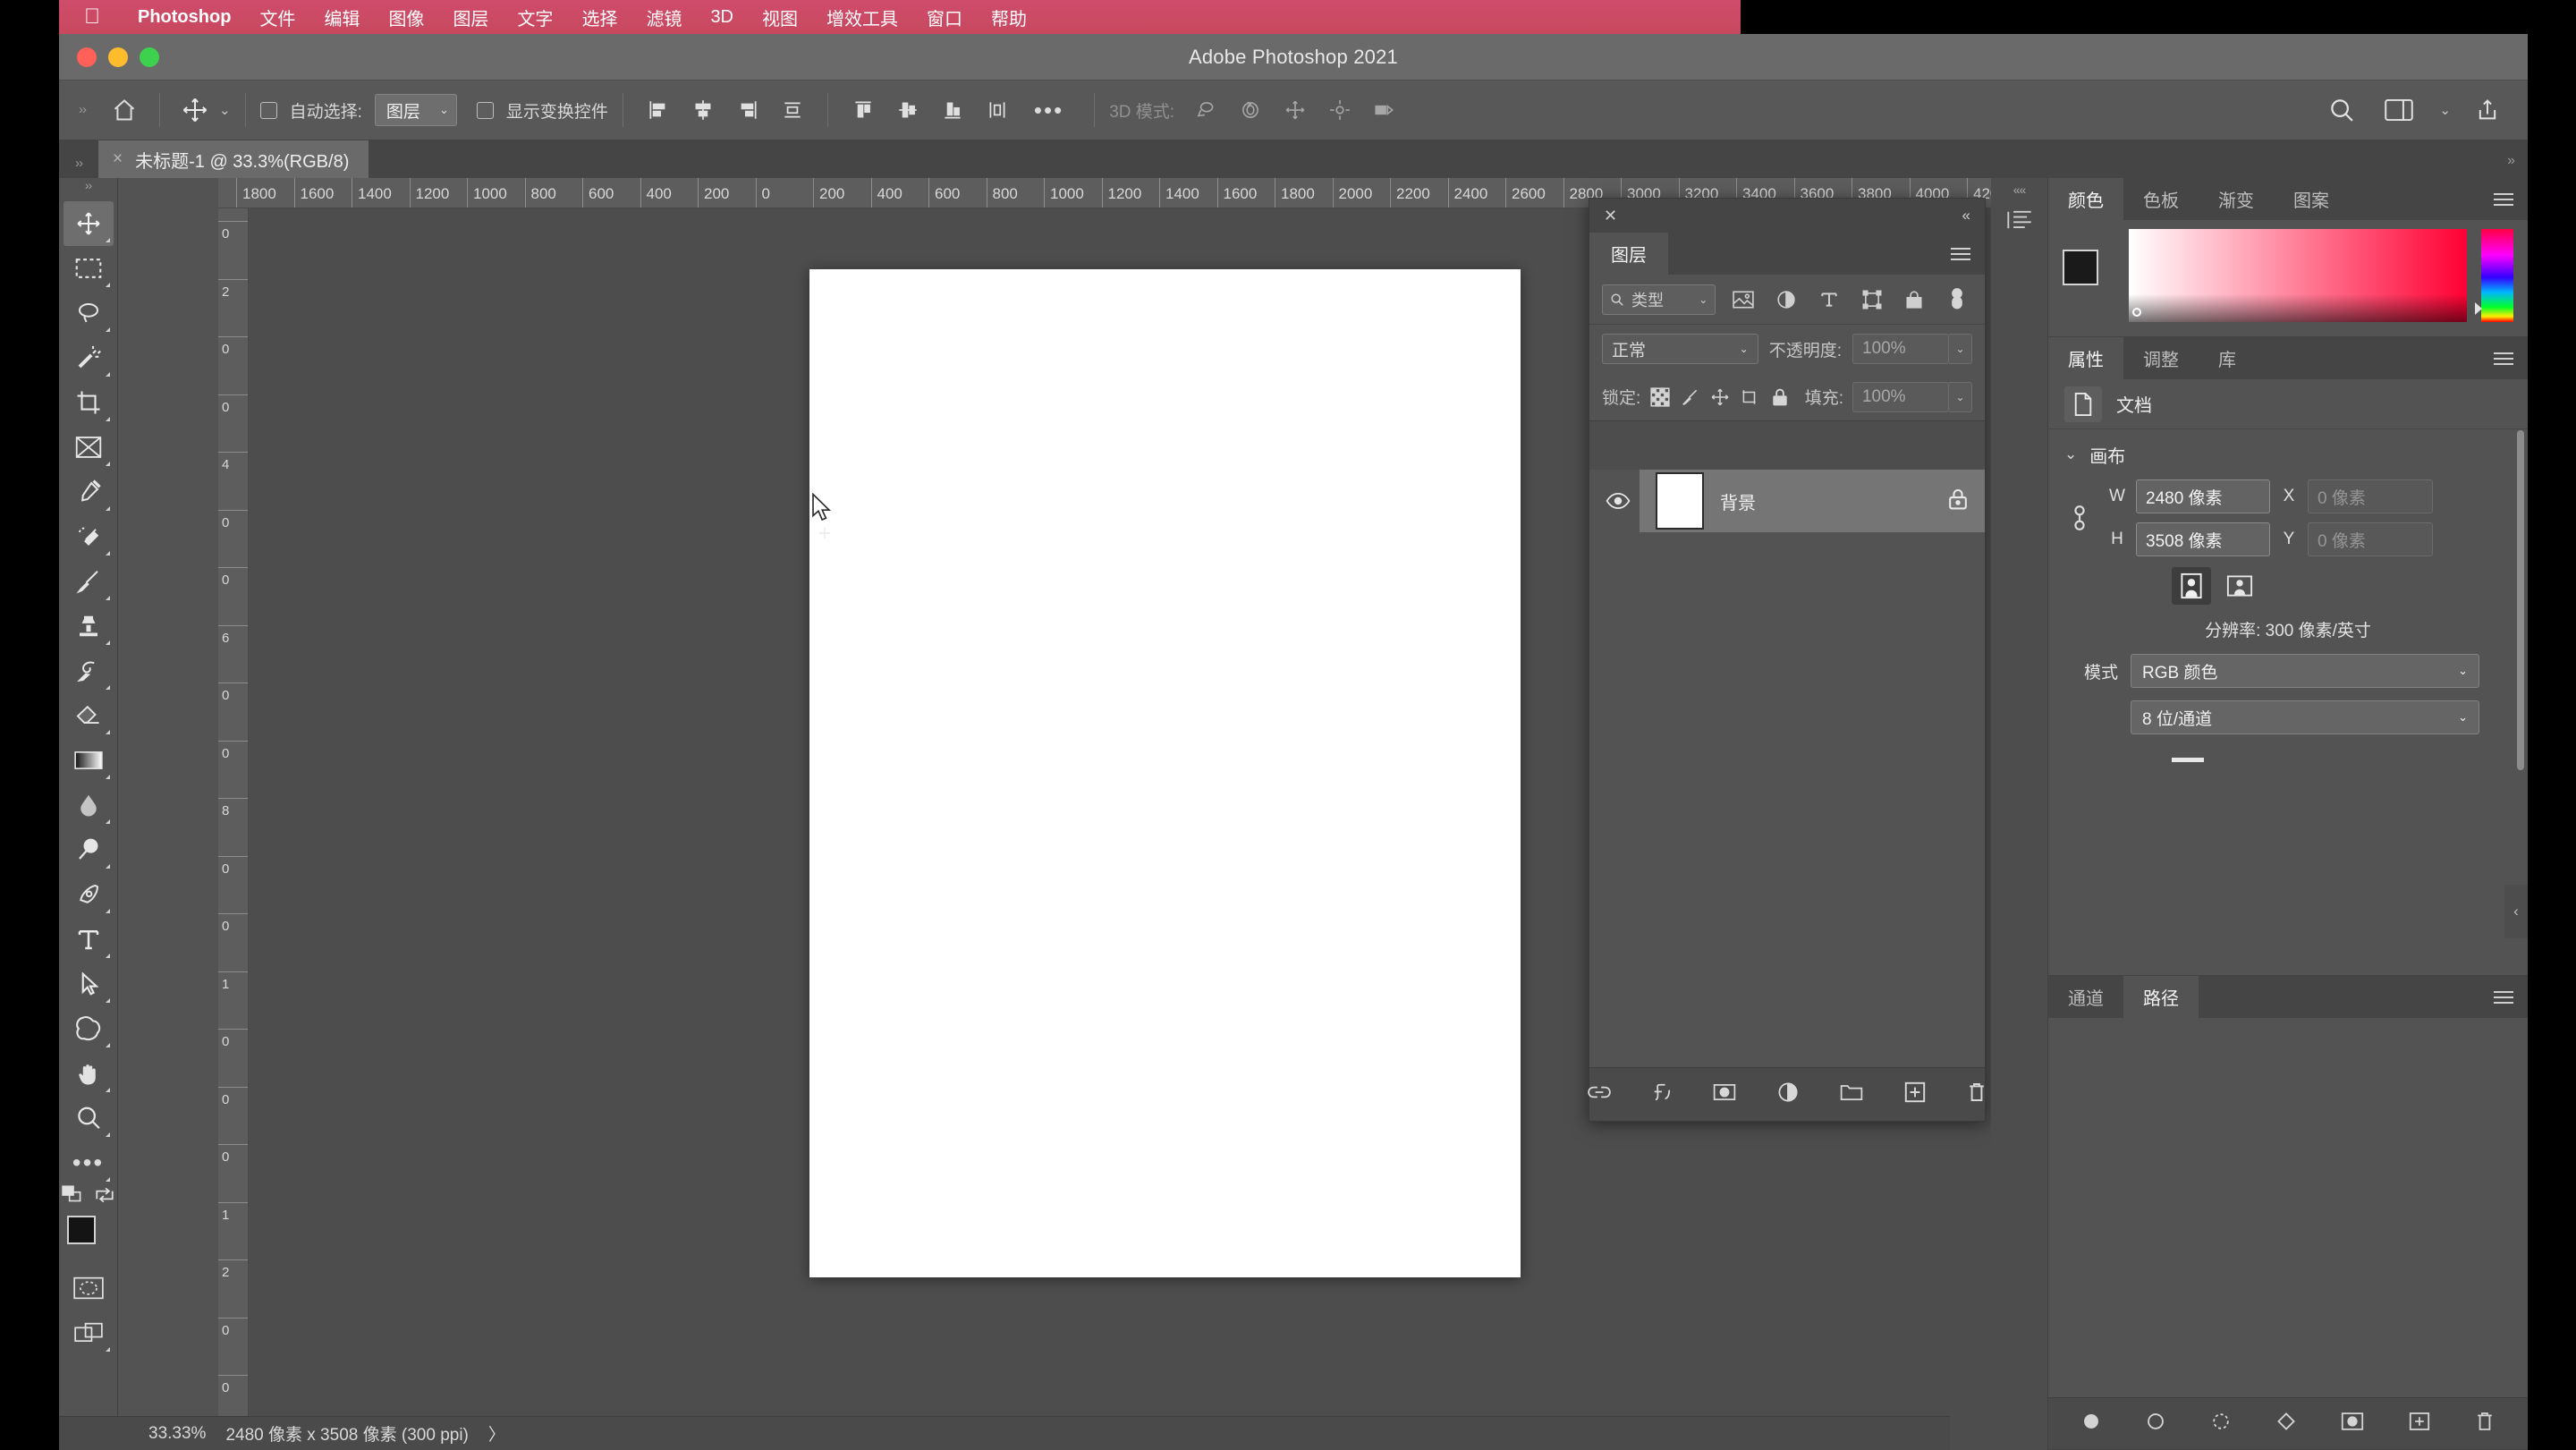 This screenshot has height=1450, width=2576. I want to click on tool-more: •••, so click(89, 1162).